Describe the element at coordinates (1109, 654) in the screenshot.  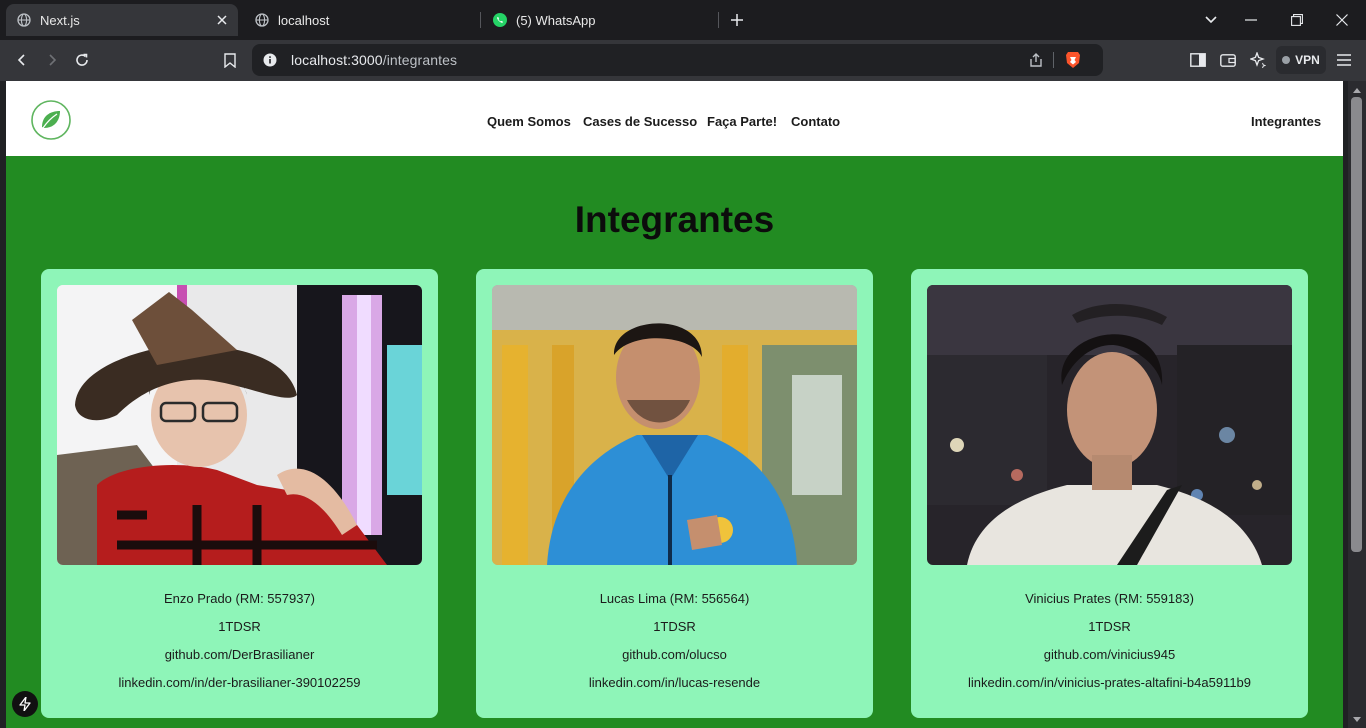
I see `member-github-link: github.com/vinicius945` at that location.